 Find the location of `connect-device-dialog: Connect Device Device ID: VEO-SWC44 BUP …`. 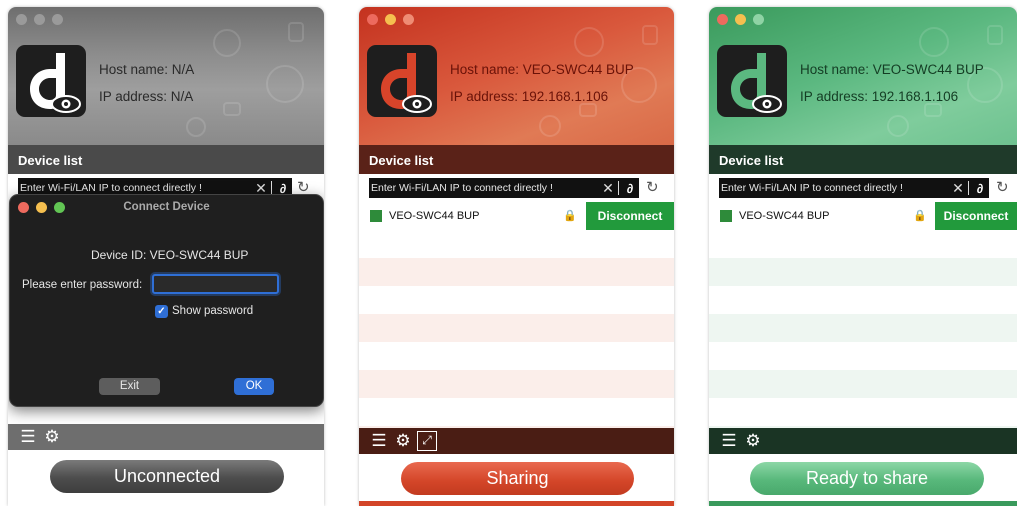

connect-device-dialog: Connect Device Device ID: VEO-SWC44 BUP … is located at coordinates (166, 300).